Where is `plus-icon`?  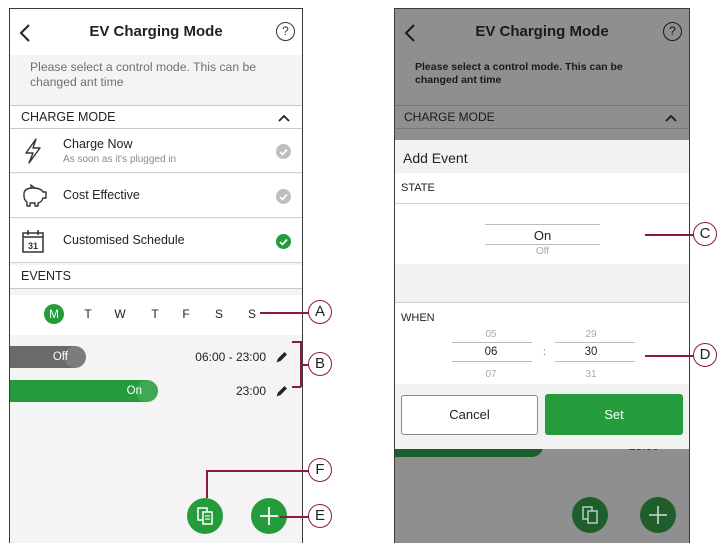
plus-icon is located at coordinates (658, 515).